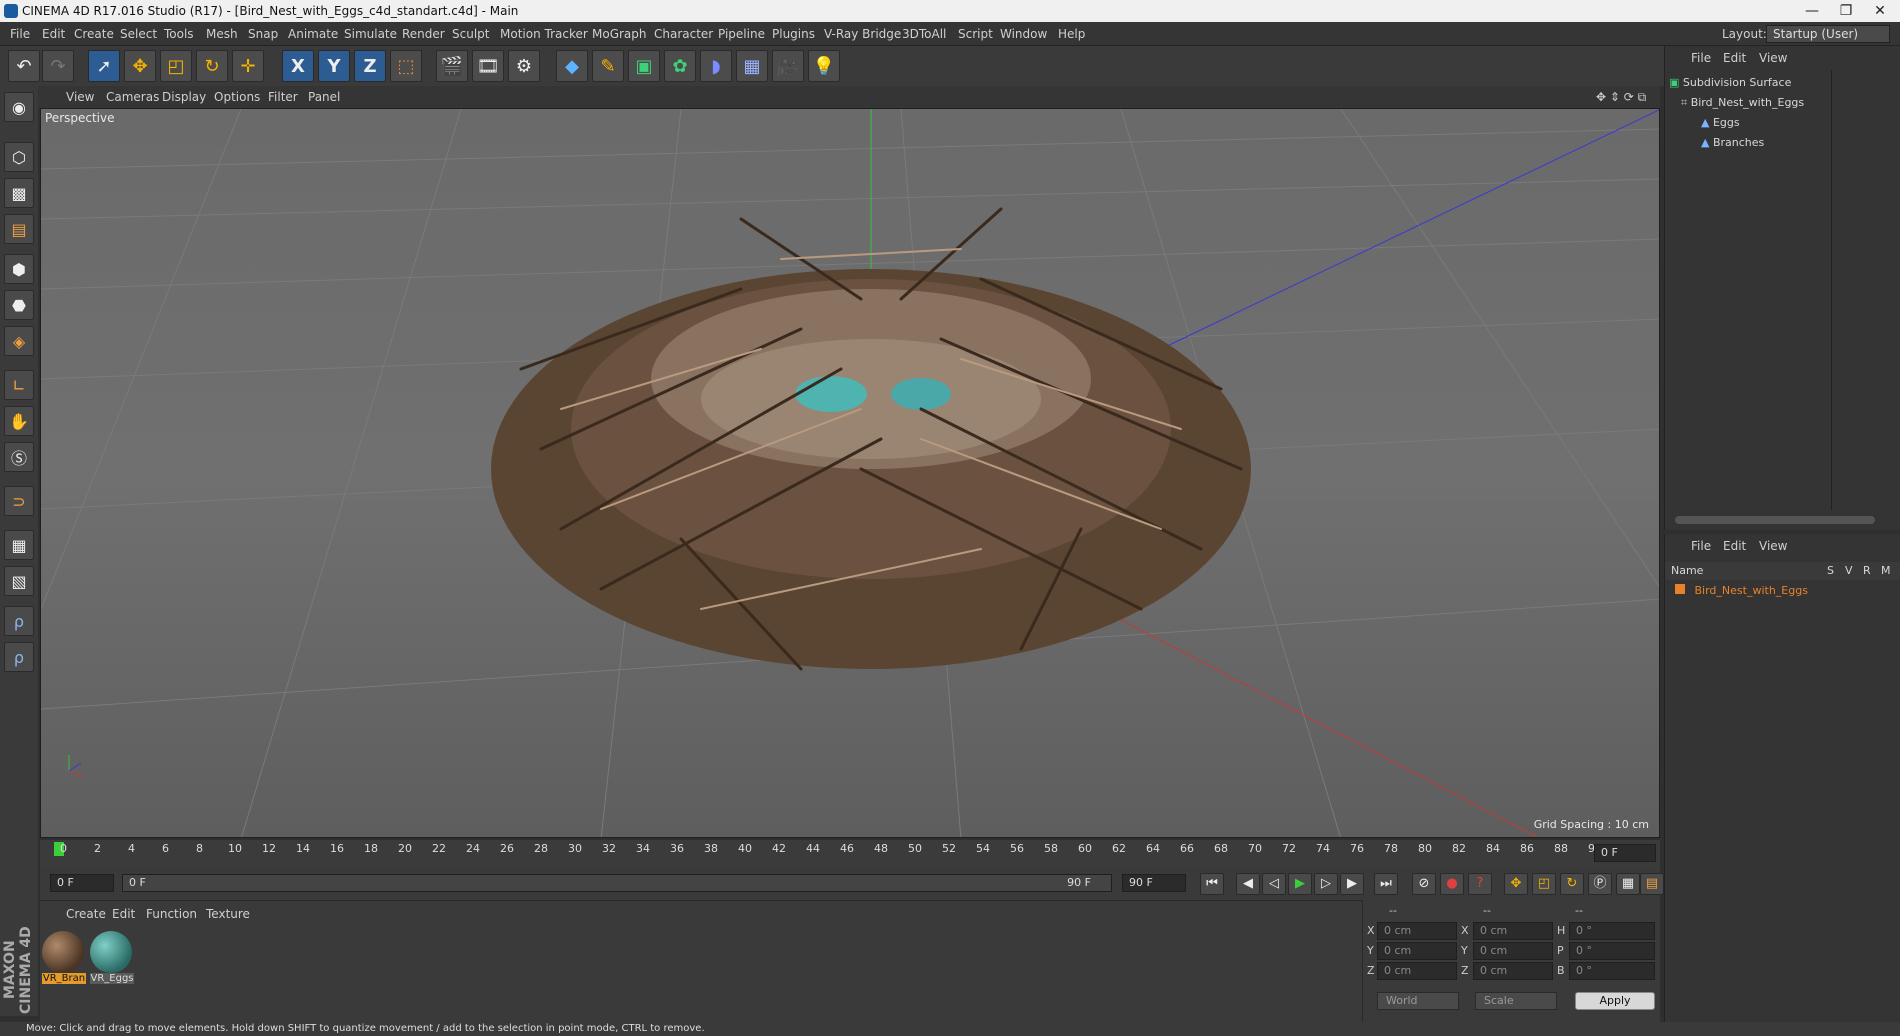 This screenshot has width=1900, height=1036. I want to click on menu-file: File, so click(20, 34).